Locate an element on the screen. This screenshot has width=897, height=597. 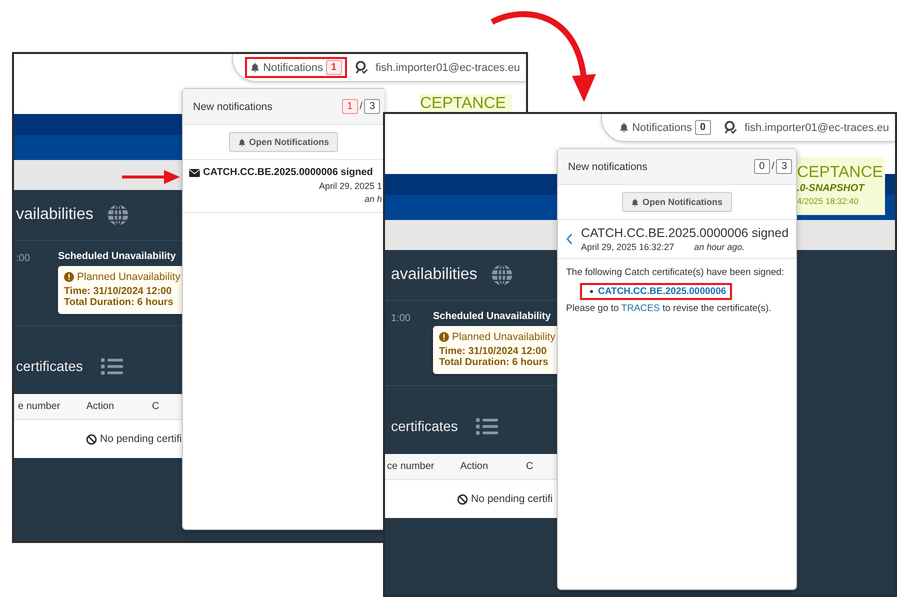
badge-text: .0-SNAPSHOT is located at coordinates (831, 189).